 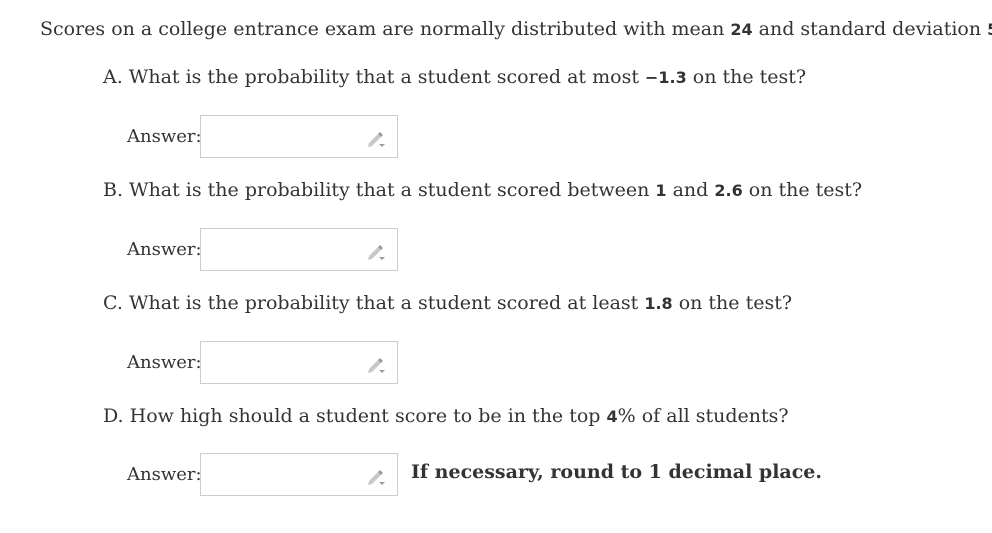 What do you see at coordinates (164, 136) in the screenshot?
I see `answer-label-a: Answer:` at bounding box center [164, 136].